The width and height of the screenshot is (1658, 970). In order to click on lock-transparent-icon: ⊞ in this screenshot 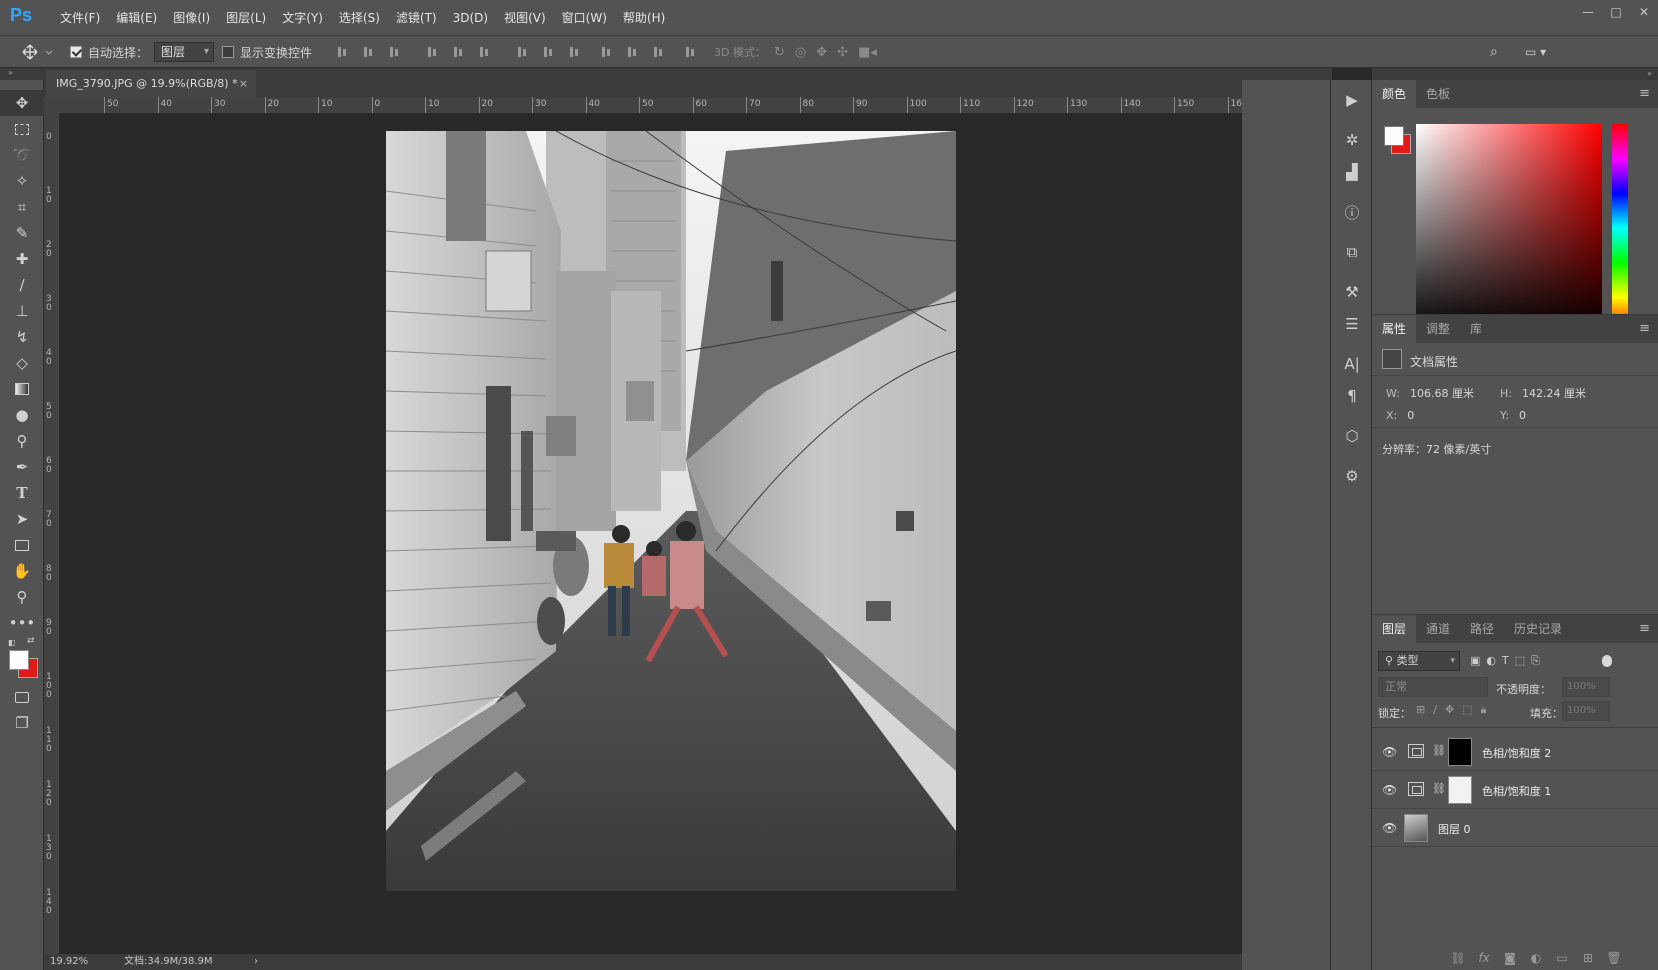, I will do `click(1420, 710)`.